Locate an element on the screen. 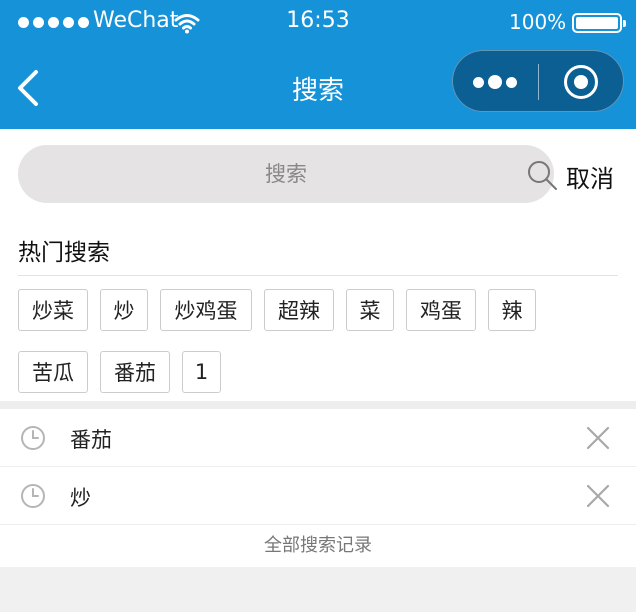 This screenshot has height=612, width=636. search-input is located at coordinates (286, 174).